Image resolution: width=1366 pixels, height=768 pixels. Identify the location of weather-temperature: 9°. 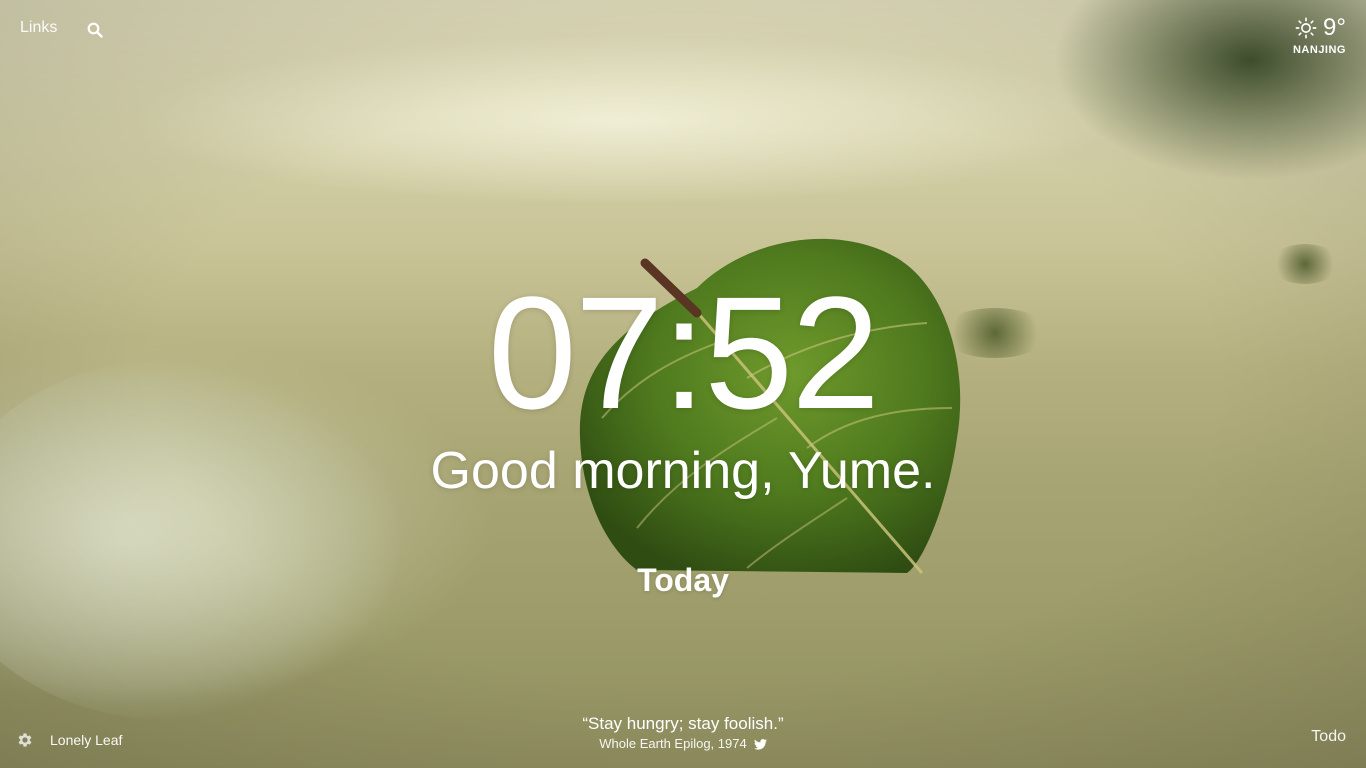
(1334, 27).